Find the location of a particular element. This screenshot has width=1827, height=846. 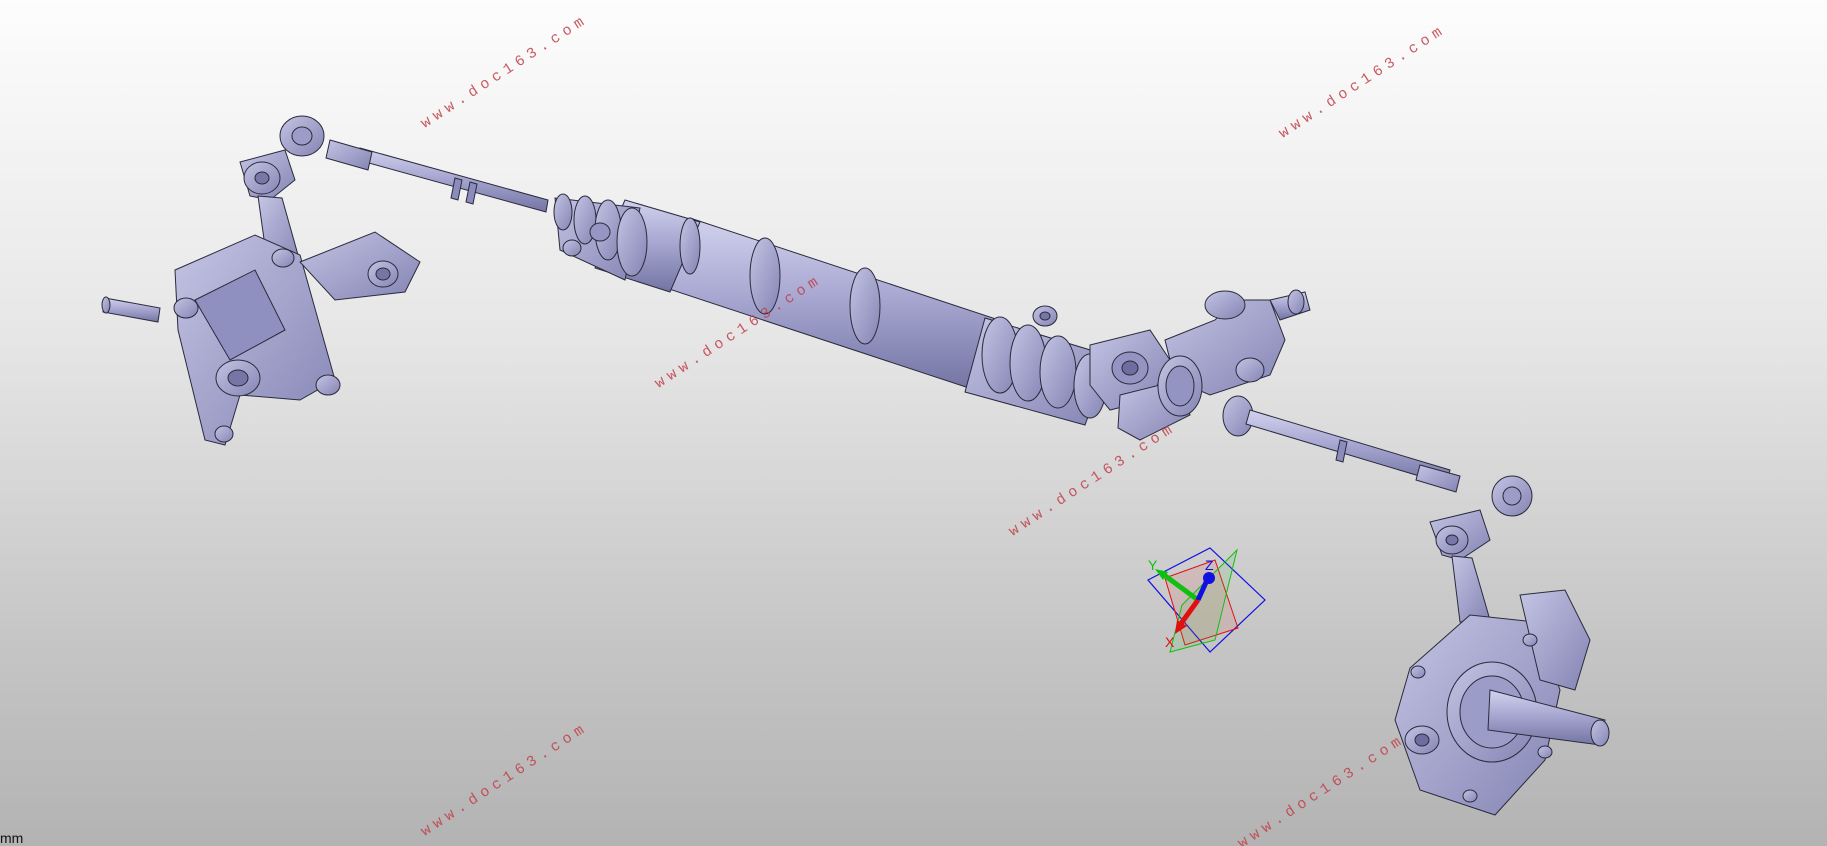

left-steering-knuckle is located at coordinates (261, 338).